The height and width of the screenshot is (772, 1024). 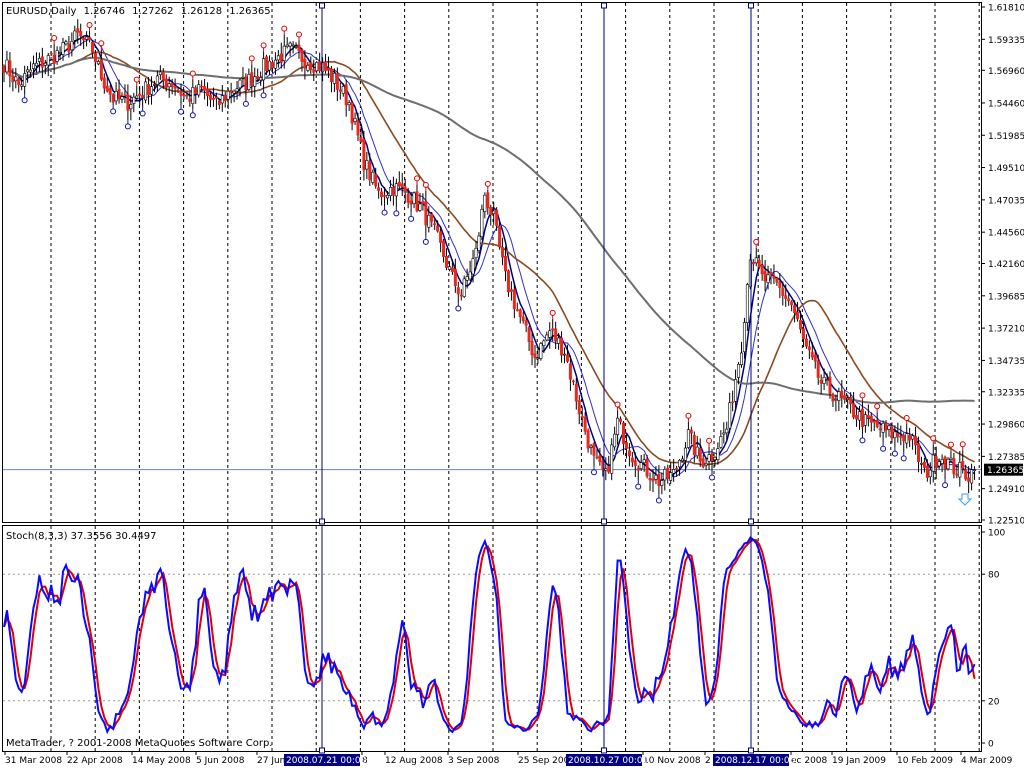 I want to click on time-axis-label: 5 Jun 2008, so click(x=220, y=761).